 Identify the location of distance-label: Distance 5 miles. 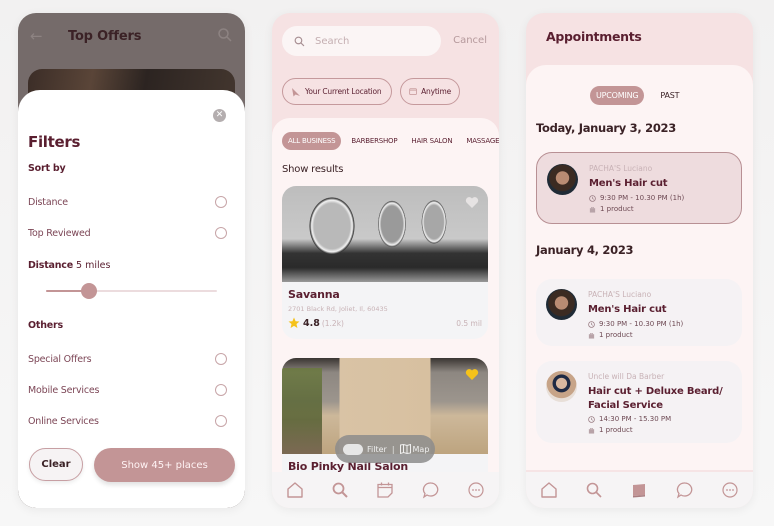
(69, 265).